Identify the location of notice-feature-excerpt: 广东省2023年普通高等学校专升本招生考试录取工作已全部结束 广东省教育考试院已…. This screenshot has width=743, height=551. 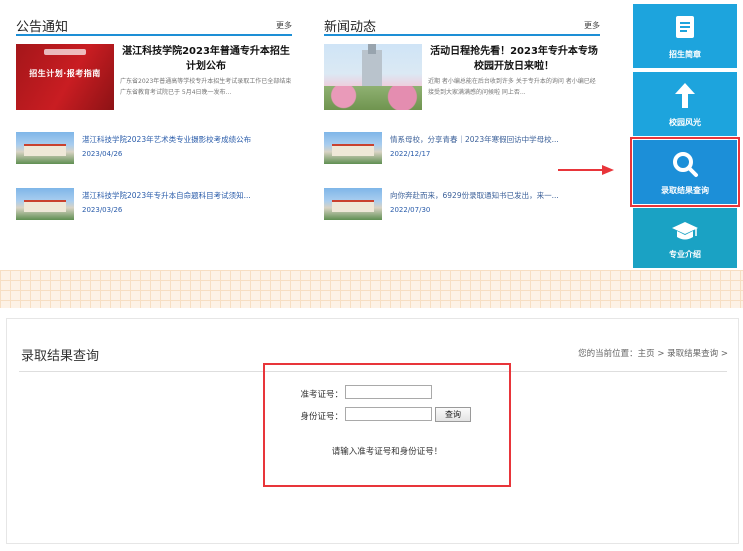
(206, 87).